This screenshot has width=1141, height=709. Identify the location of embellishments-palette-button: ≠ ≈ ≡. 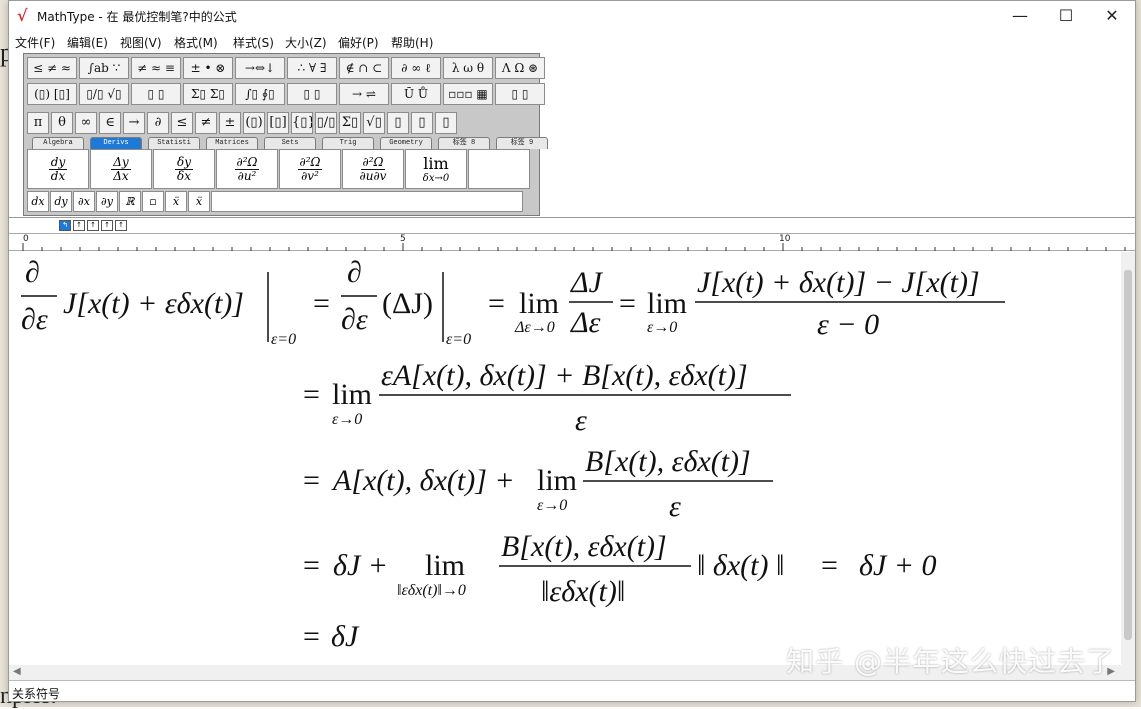
(156, 68).